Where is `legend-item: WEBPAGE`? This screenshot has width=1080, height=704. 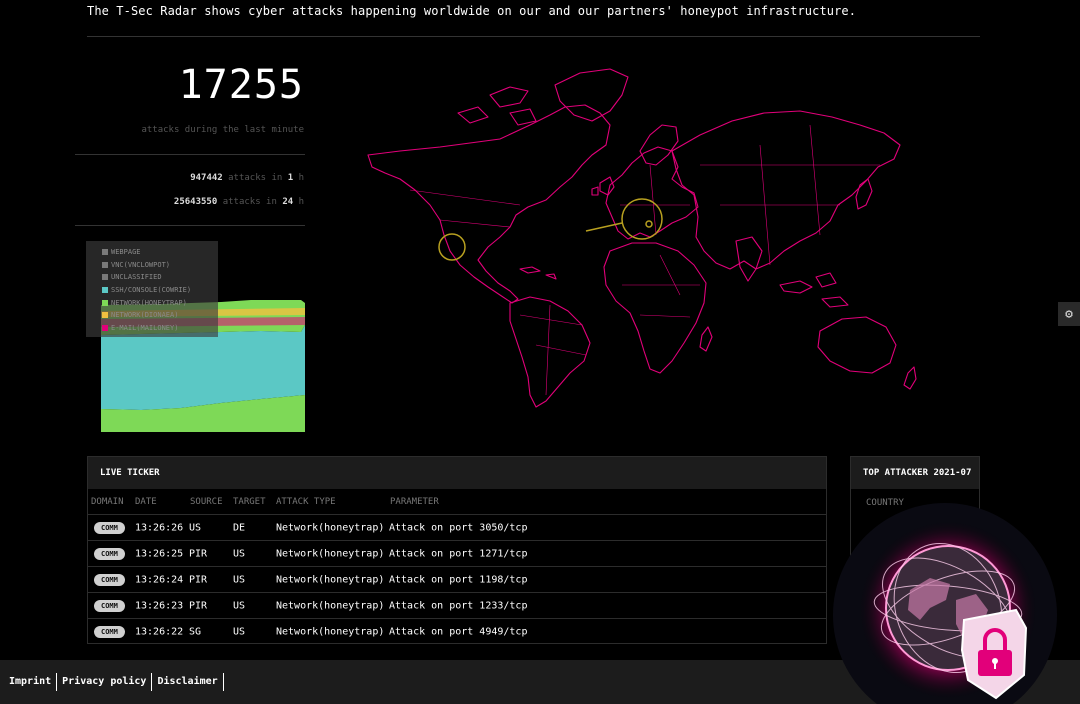
legend-item: WEBPAGE is located at coordinates (160, 252).